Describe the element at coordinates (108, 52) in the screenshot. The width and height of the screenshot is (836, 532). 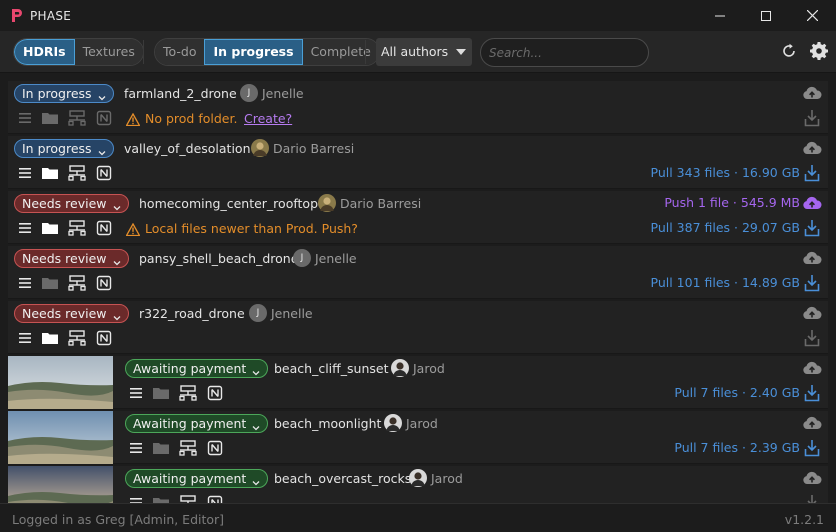
I see `tab-textures: Textures` at that location.